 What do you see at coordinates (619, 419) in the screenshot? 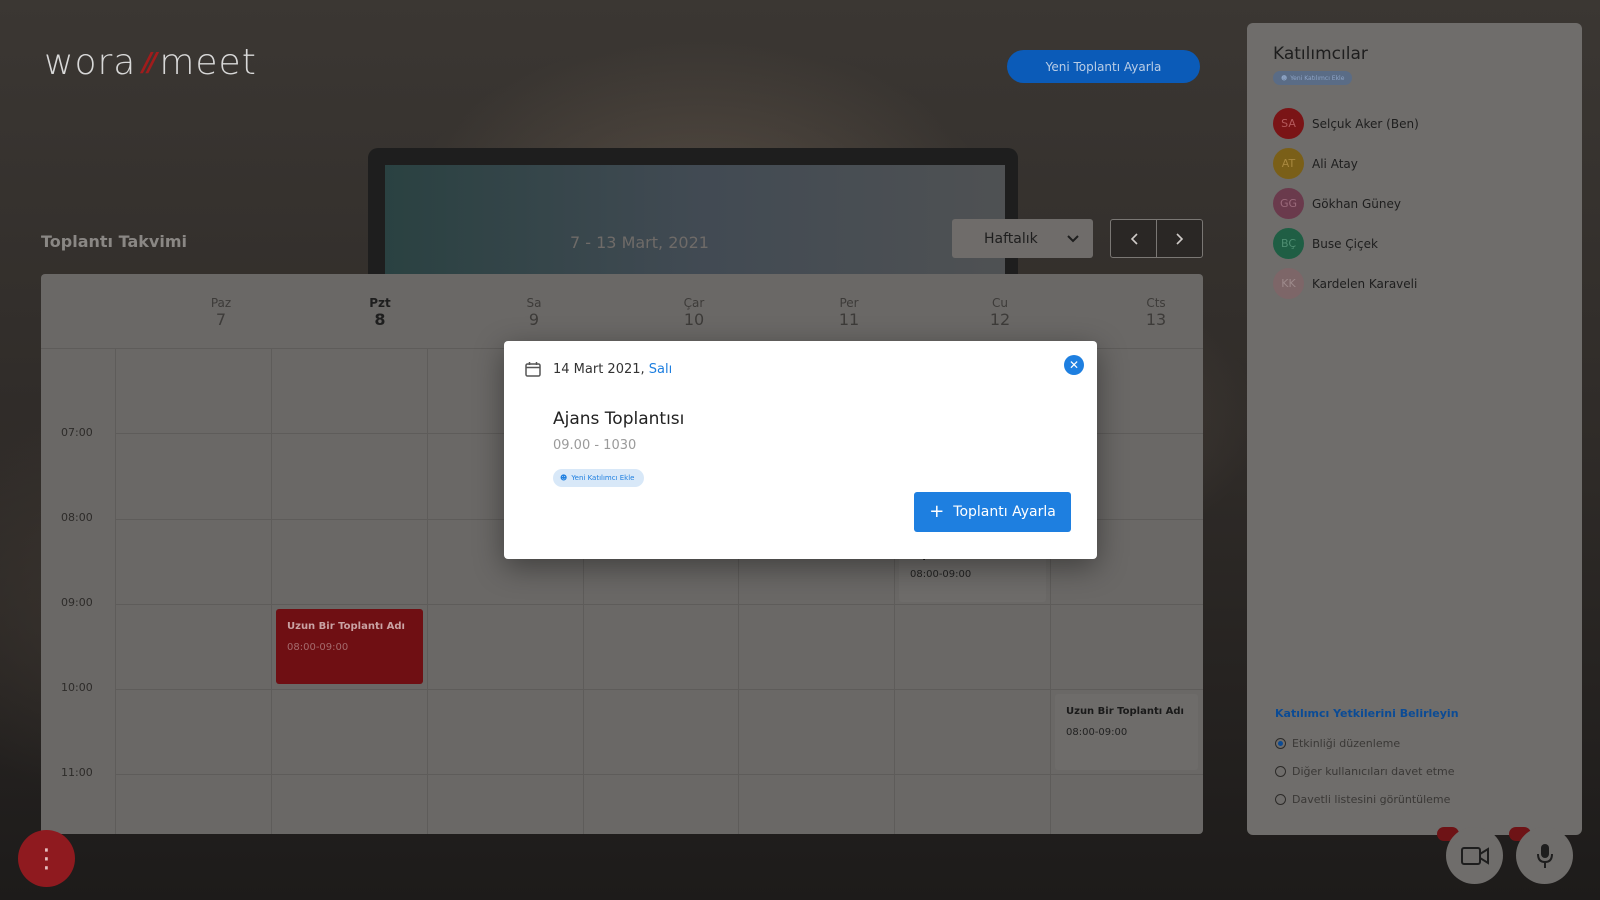
I see `meeting-title: Ajans Toplantısı` at bounding box center [619, 419].